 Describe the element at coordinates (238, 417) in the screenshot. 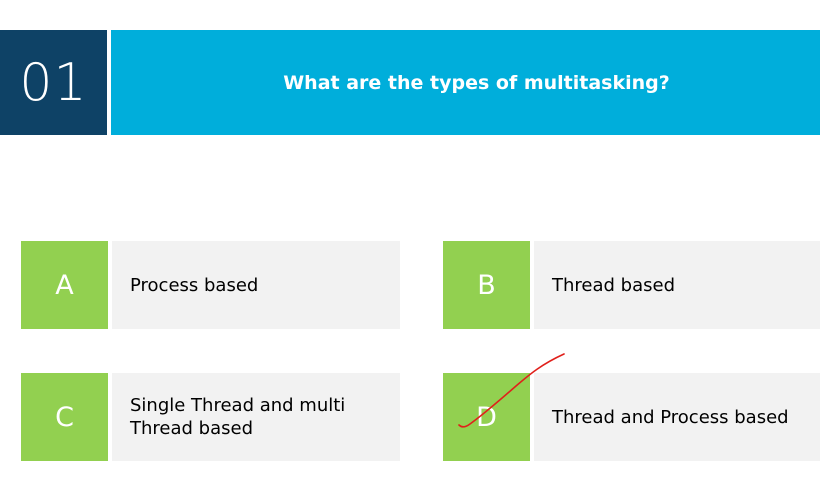

I see `option-text: Single Thread and multi Thread based` at that location.